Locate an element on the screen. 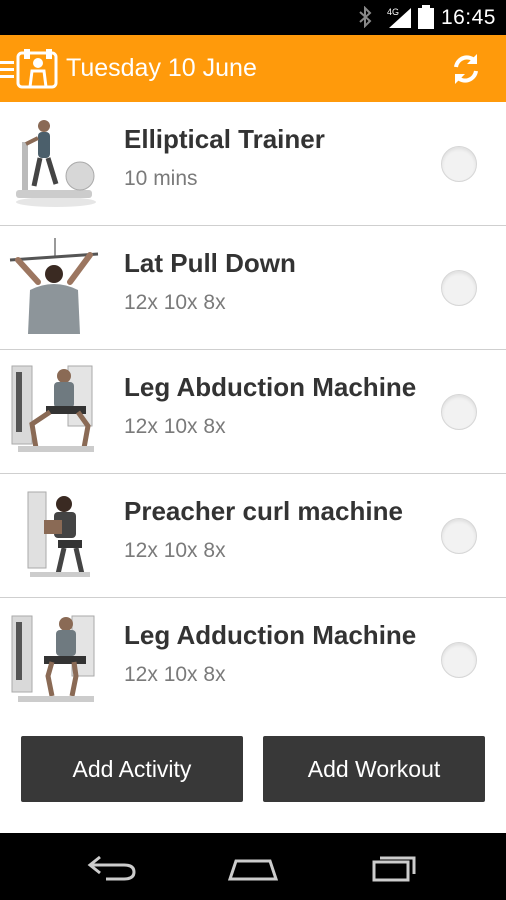 The width and height of the screenshot is (506, 900). exercise-name: Lat Pull Down is located at coordinates (210, 263).